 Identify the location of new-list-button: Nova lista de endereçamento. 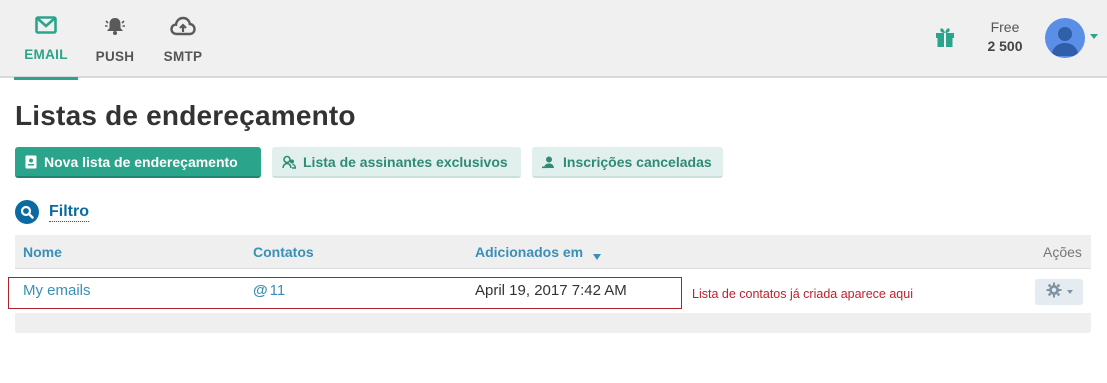
(138, 162).